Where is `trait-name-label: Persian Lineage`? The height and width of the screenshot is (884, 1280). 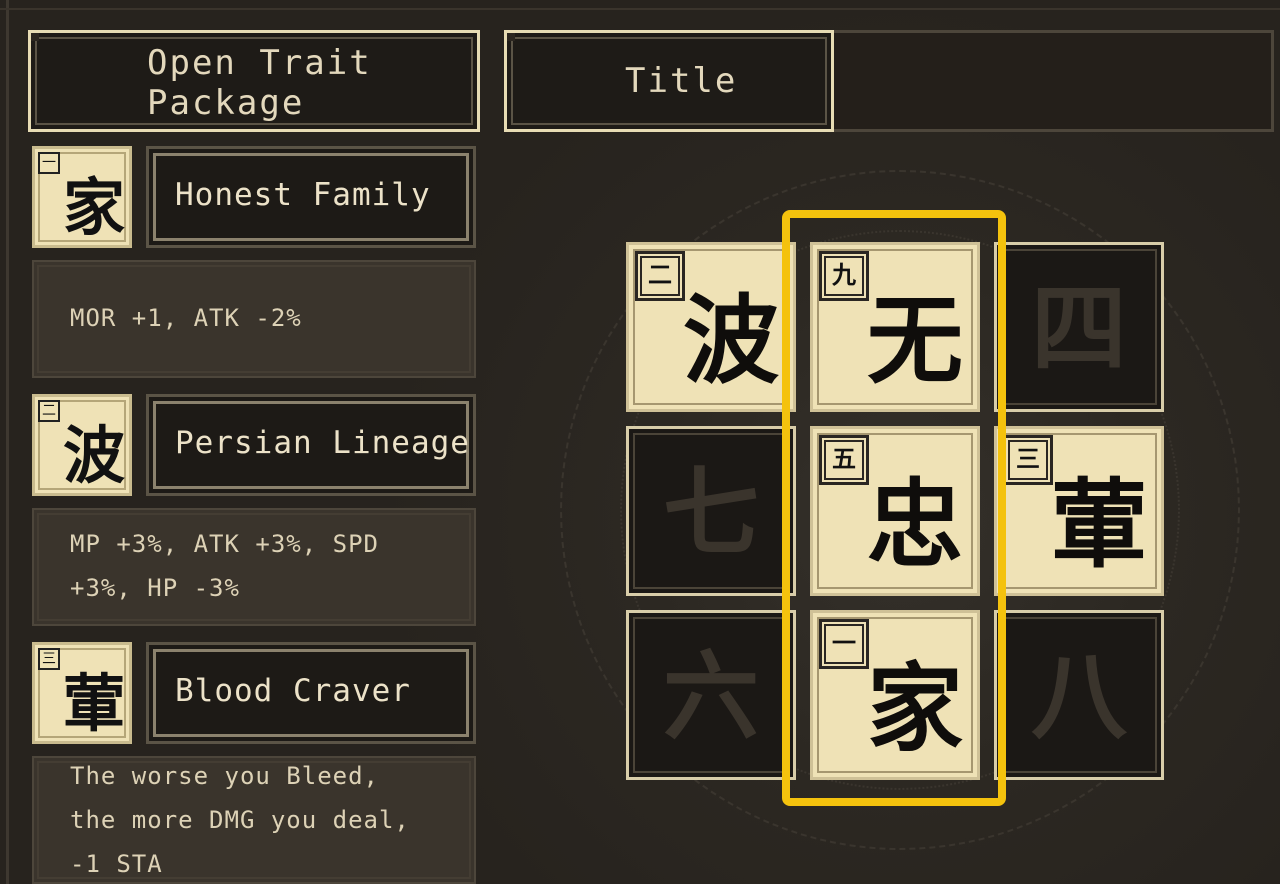
trait-name-label: Persian Lineage is located at coordinates (322, 443).